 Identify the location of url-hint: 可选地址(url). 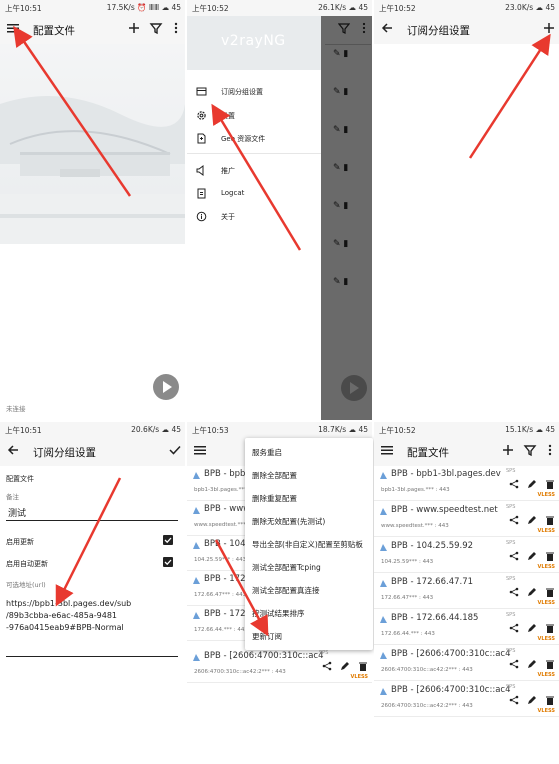
(26, 585).